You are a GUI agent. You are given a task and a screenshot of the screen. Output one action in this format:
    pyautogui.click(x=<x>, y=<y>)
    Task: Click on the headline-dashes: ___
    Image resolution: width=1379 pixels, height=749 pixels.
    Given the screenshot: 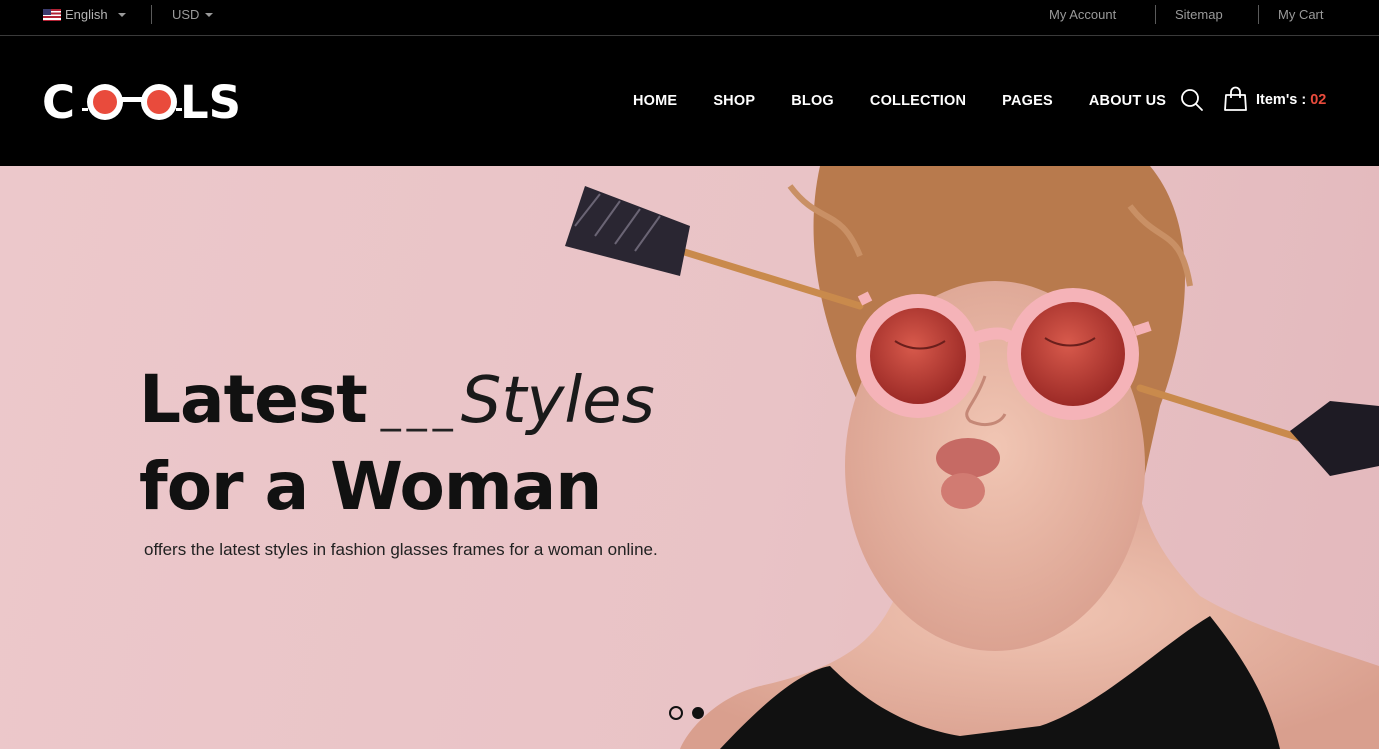 What is the action you would take?
    pyautogui.click(x=419, y=409)
    